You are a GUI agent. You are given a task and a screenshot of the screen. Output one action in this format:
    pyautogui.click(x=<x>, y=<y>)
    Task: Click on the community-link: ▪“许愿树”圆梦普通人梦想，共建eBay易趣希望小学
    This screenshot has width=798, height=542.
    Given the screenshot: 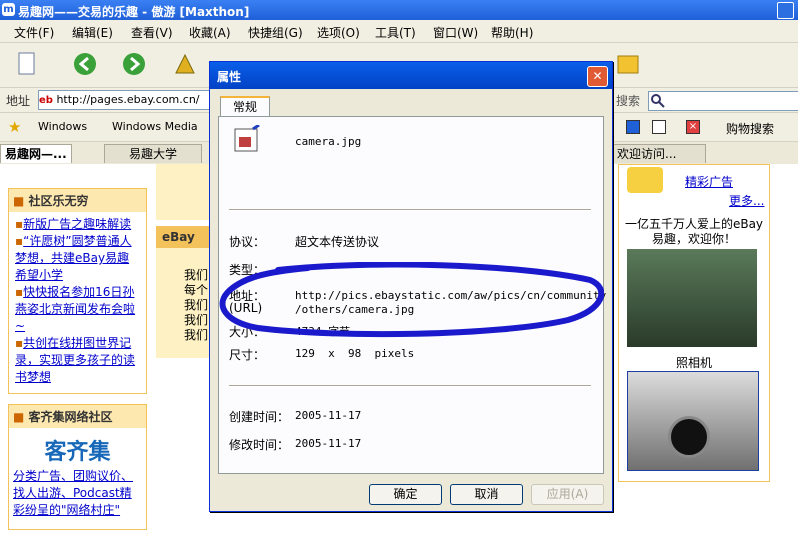 What is the action you would take?
    pyautogui.click(x=77, y=258)
    